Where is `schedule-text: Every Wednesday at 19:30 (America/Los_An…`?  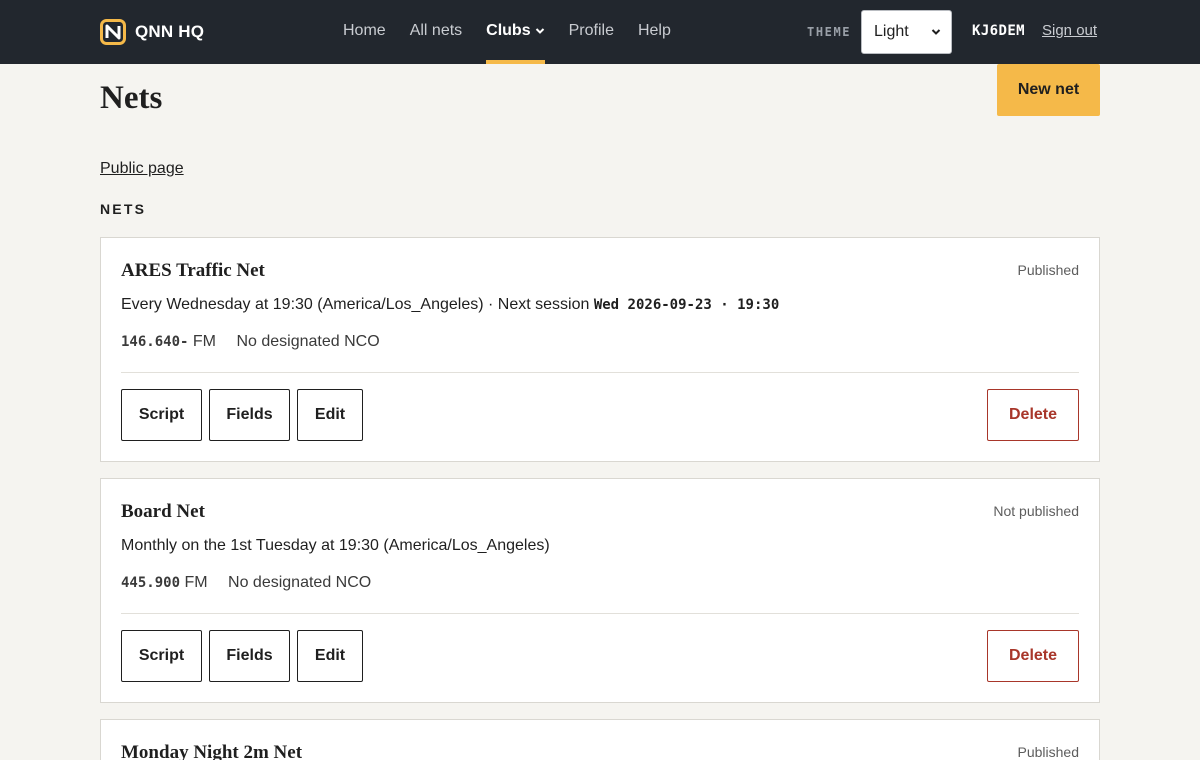
schedule-text: Every Wednesday at 19:30 (America/Los_An… is located at coordinates (355, 304).